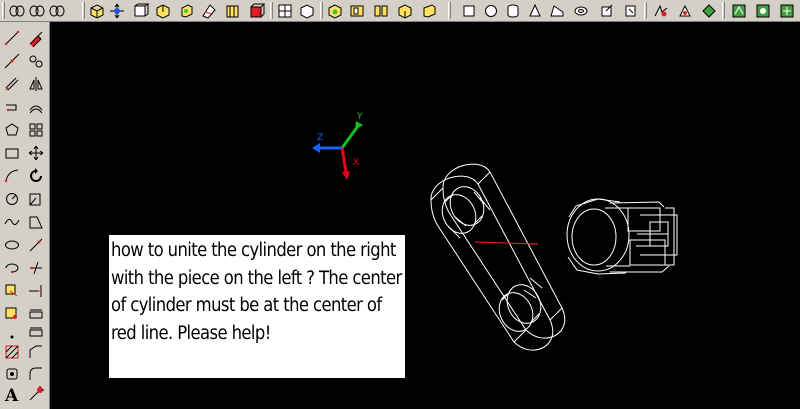 This screenshot has height=409, width=800. I want to click on move-faces-icon, so click(429, 11).